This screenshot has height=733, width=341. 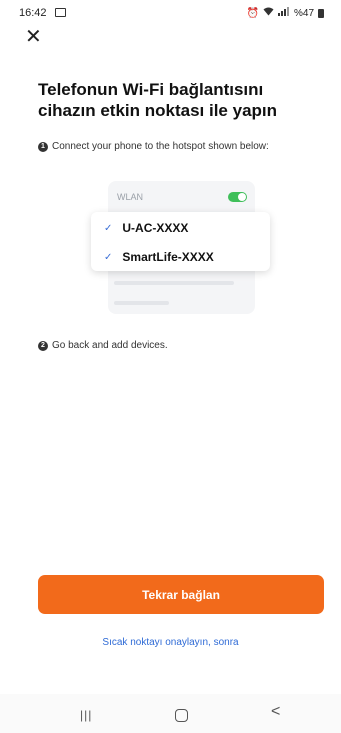 I want to click on step-number-icon: 1, so click(x=43, y=146).